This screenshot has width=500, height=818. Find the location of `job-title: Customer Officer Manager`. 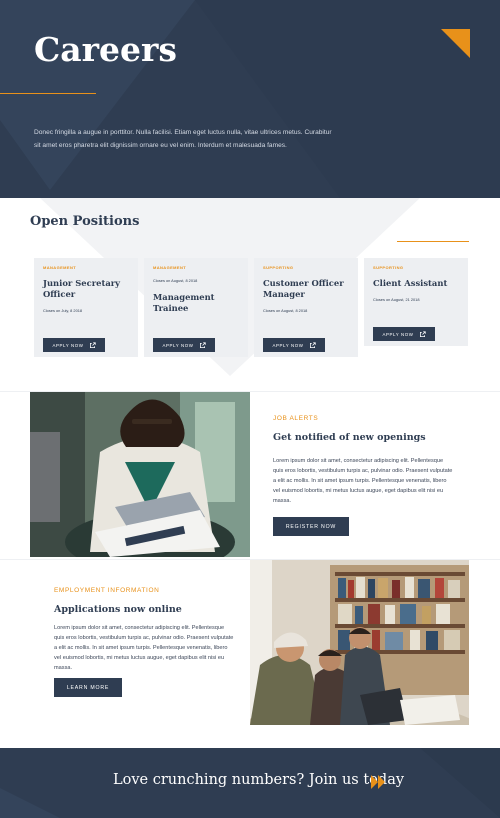

job-title: Customer Officer Manager is located at coordinates (303, 288).